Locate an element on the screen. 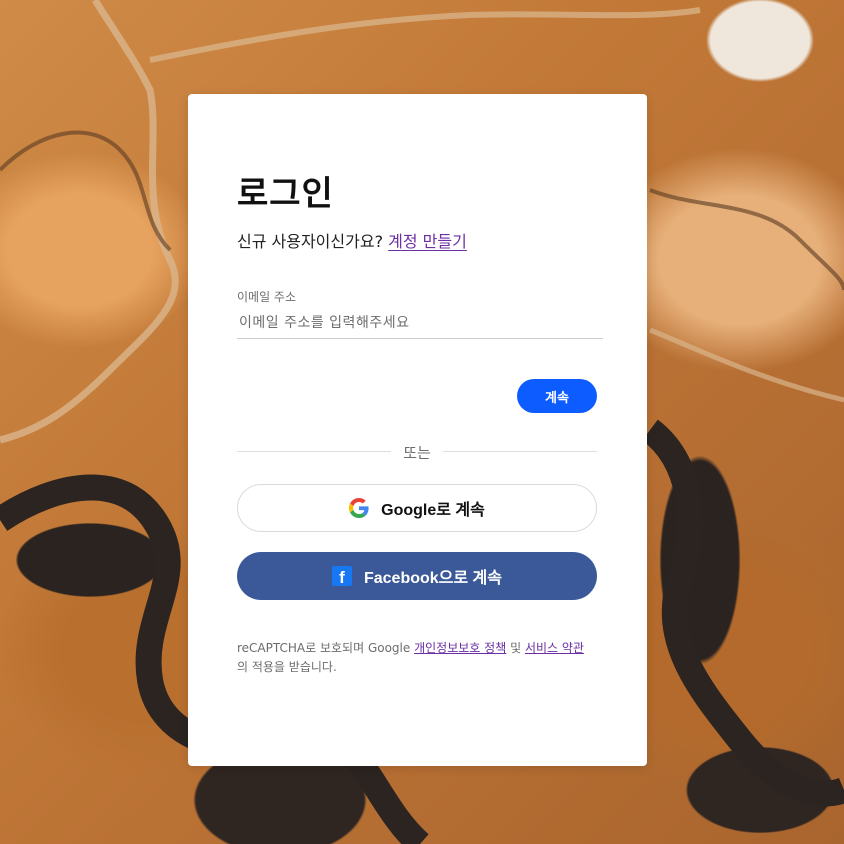 The height and width of the screenshot is (844, 844). legal-and: 및 is located at coordinates (516, 648).